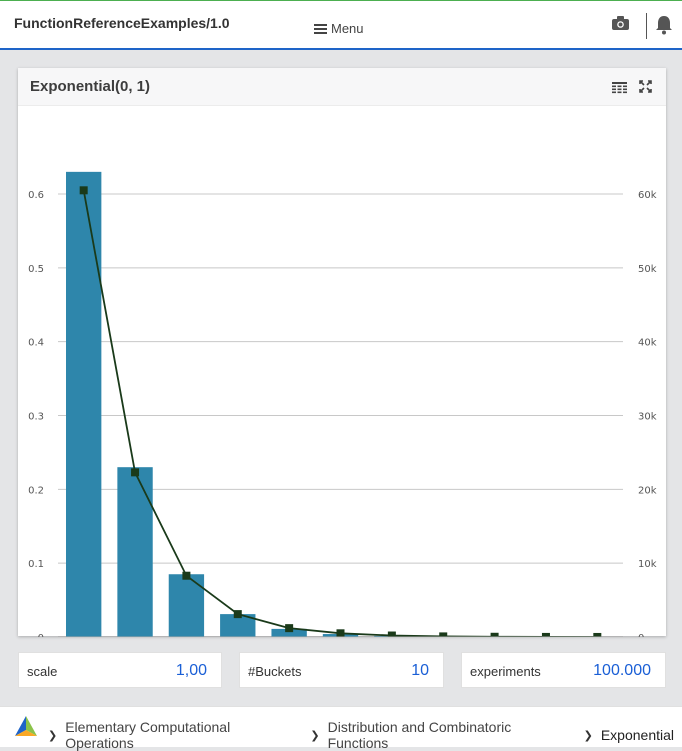 This screenshot has height=751, width=682. Describe the element at coordinates (341, 670) in the screenshot. I see `param-buckets: #Buckets 10` at that location.